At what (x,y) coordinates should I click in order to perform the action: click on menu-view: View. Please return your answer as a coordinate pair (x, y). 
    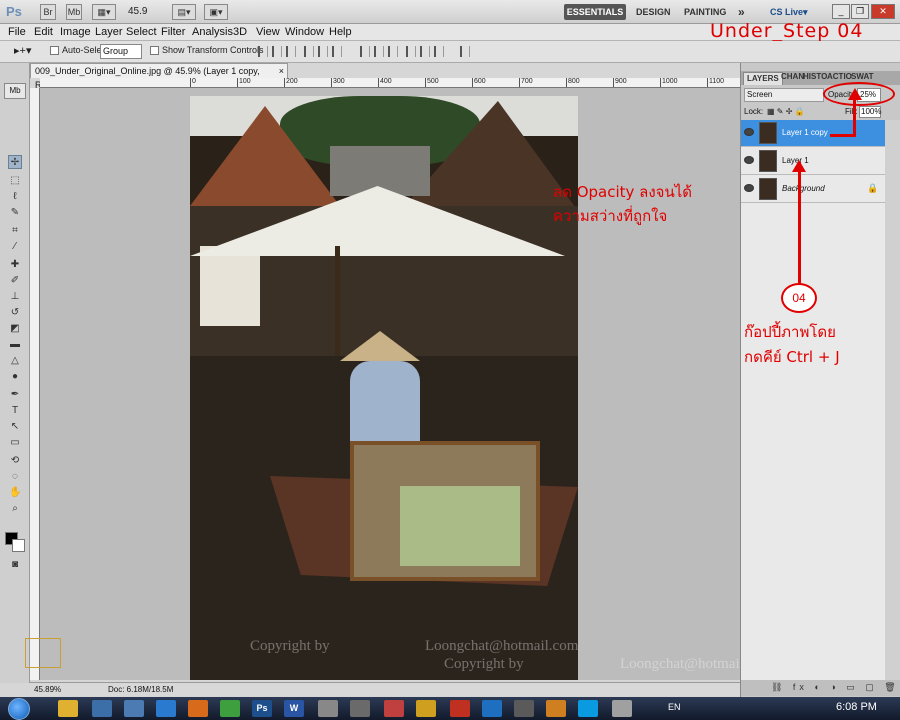
    Looking at the image, I should click on (268, 32).